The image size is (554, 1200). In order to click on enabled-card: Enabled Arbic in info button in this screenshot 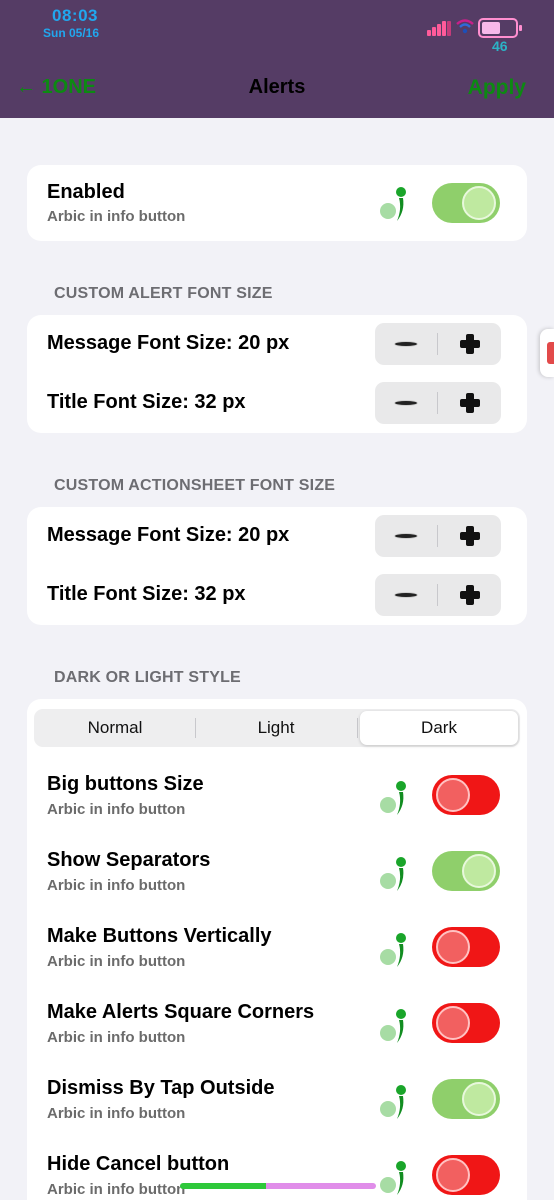, I will do `click(277, 203)`.